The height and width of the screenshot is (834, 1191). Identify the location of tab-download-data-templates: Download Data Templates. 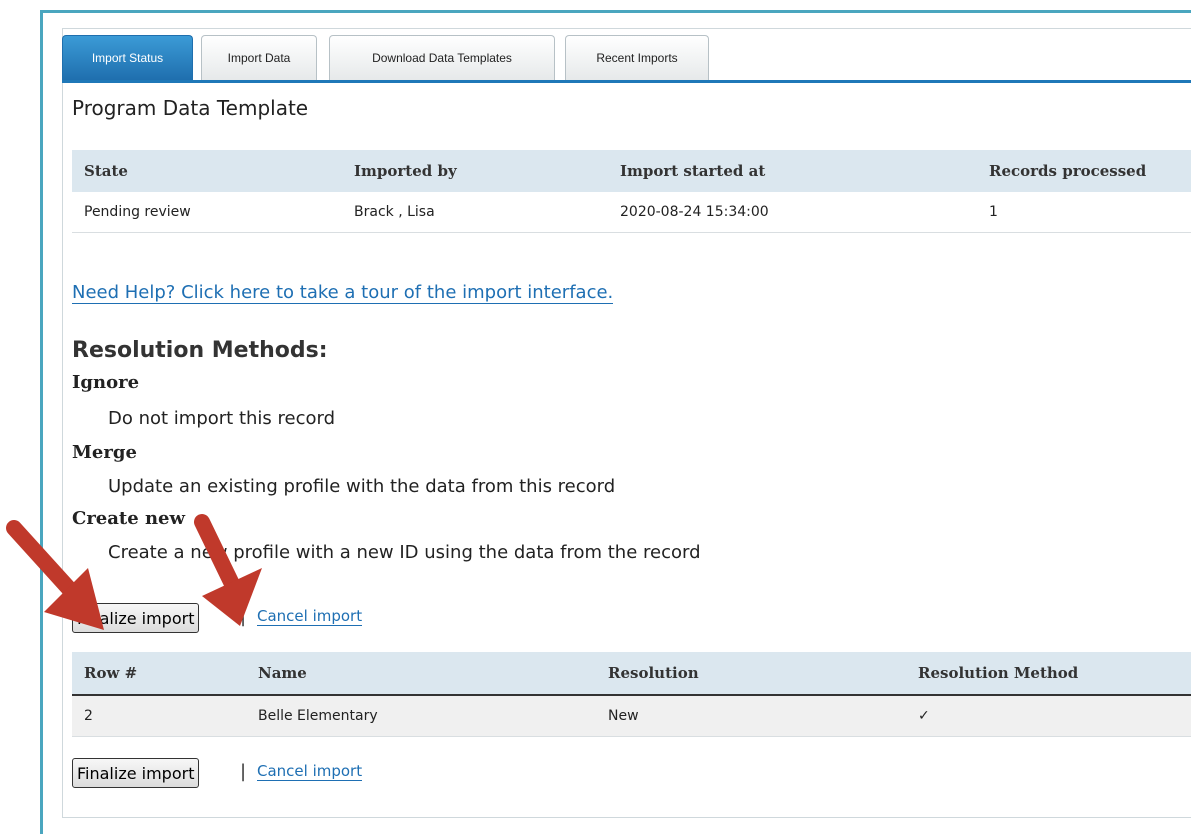
(442, 57).